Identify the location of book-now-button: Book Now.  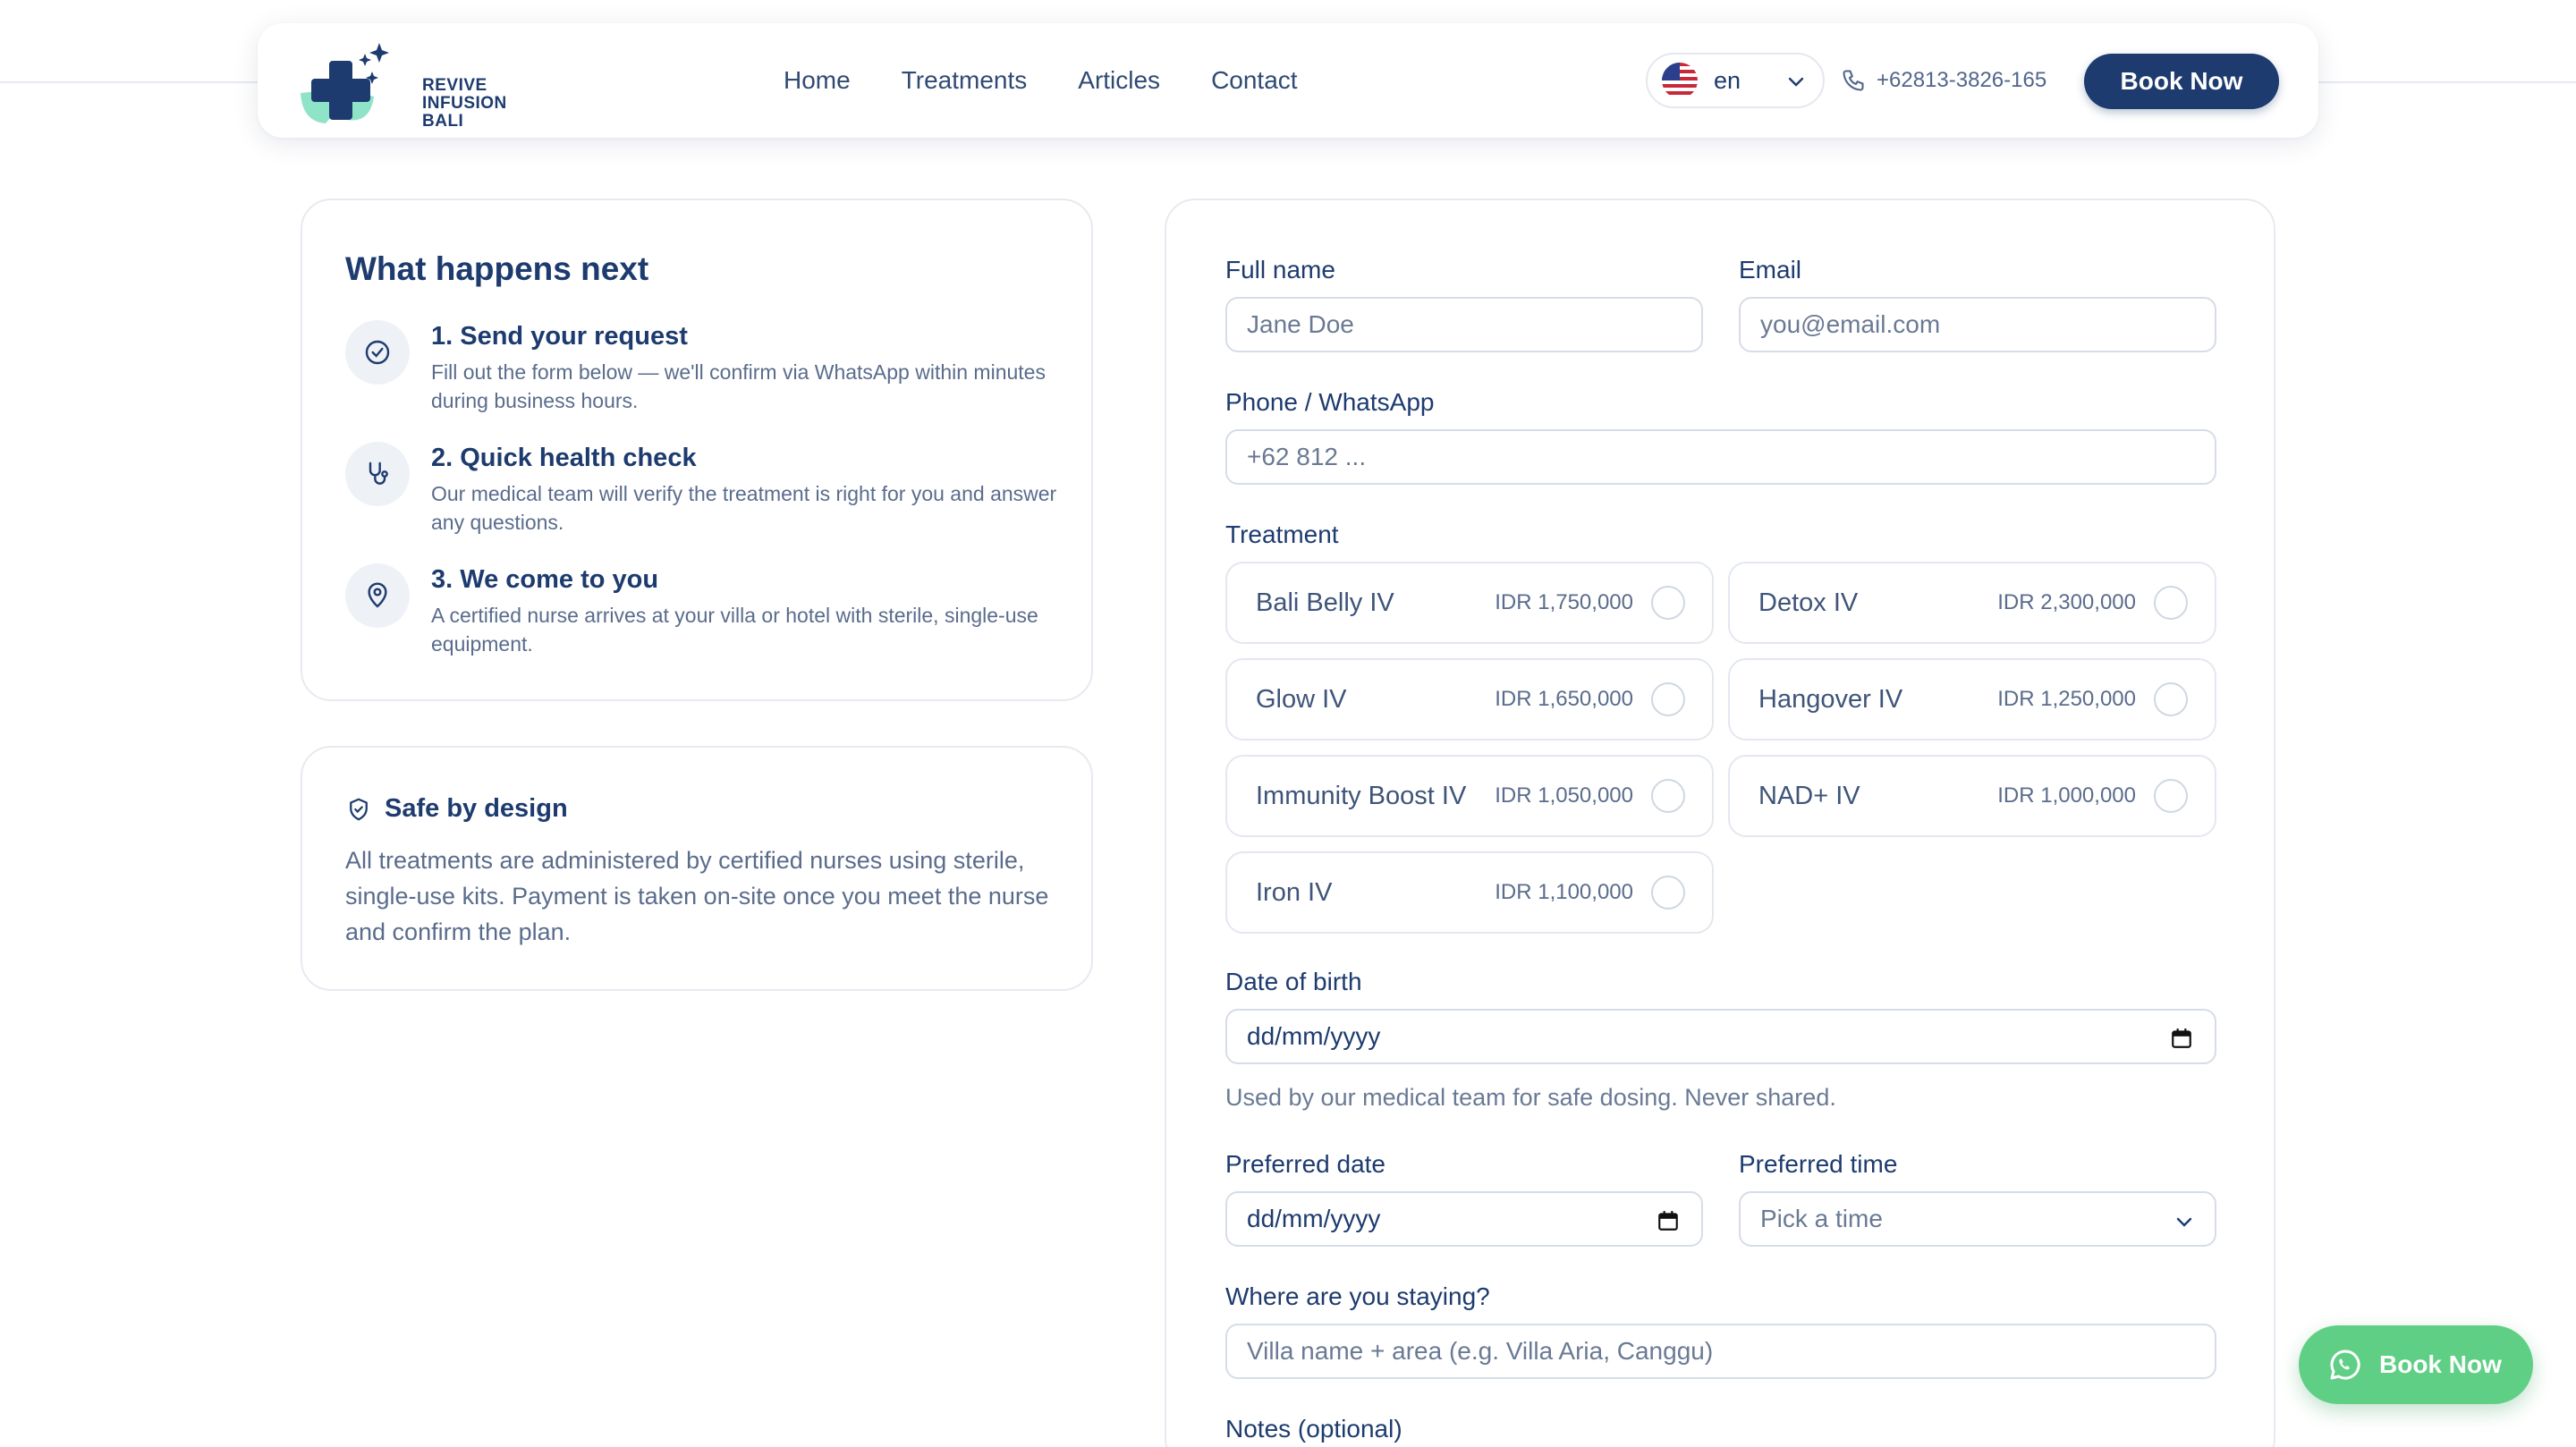
(2181, 81).